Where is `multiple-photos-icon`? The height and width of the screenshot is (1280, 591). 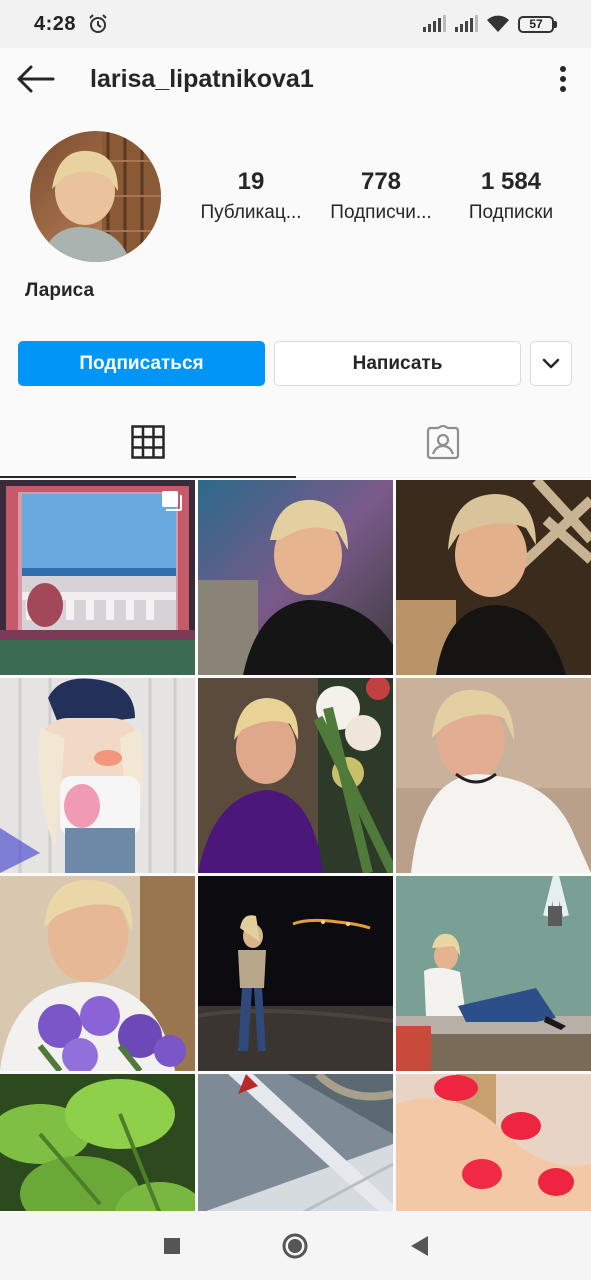 multiple-photos-icon is located at coordinates (172, 501).